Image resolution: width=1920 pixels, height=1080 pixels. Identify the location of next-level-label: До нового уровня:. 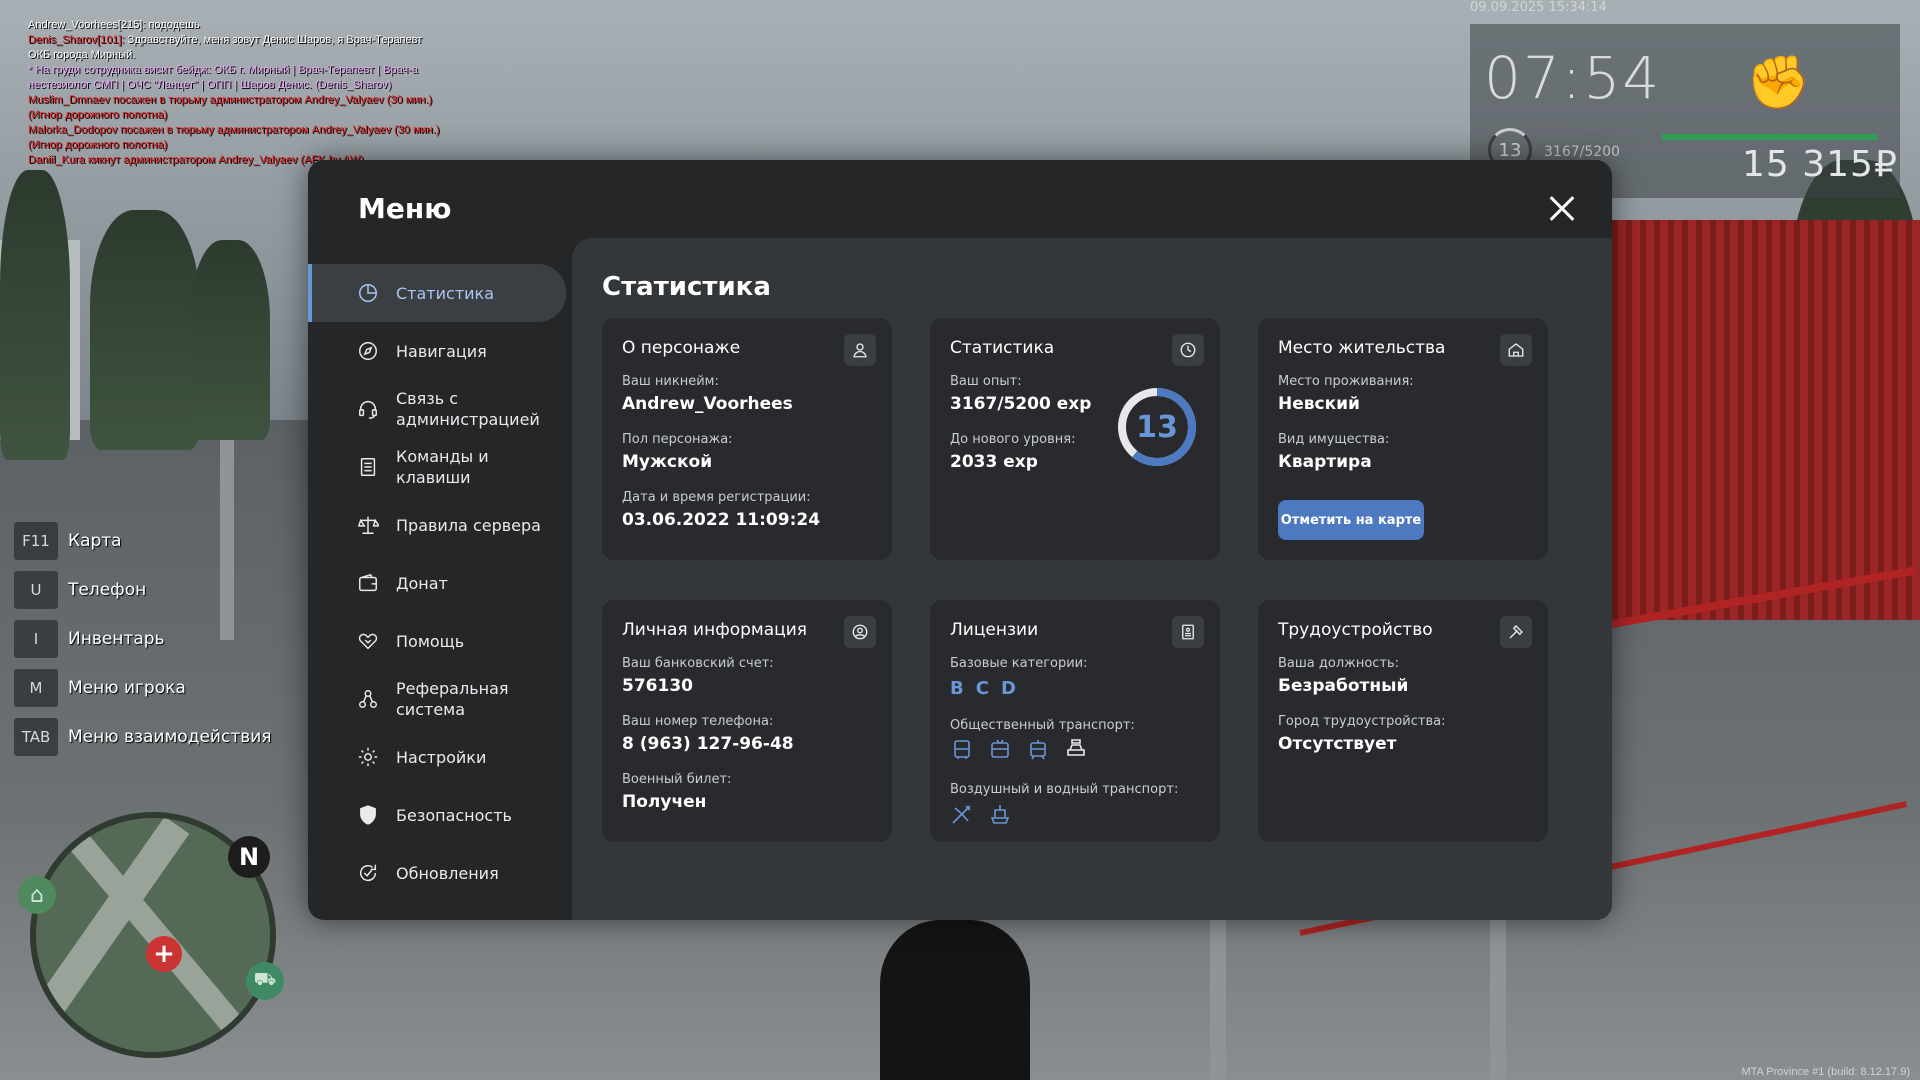
(1013, 439).